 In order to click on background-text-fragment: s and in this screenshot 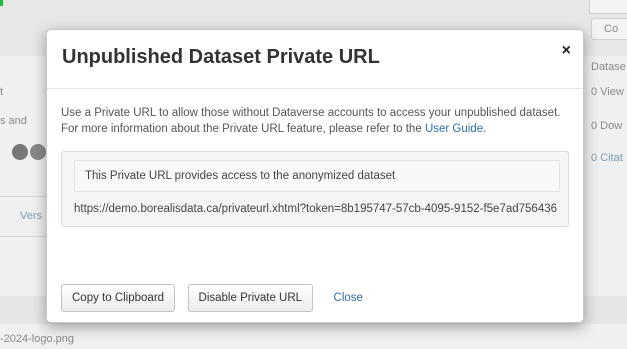, I will do `click(13, 121)`.